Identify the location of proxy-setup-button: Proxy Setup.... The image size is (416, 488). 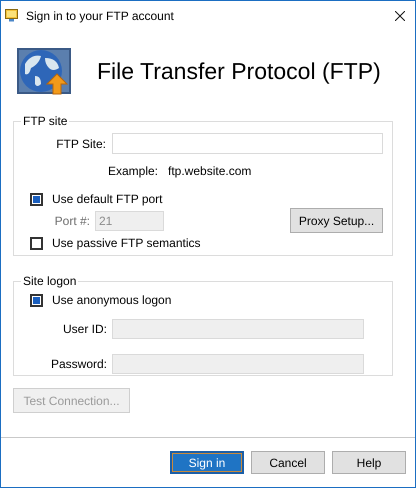
(336, 220).